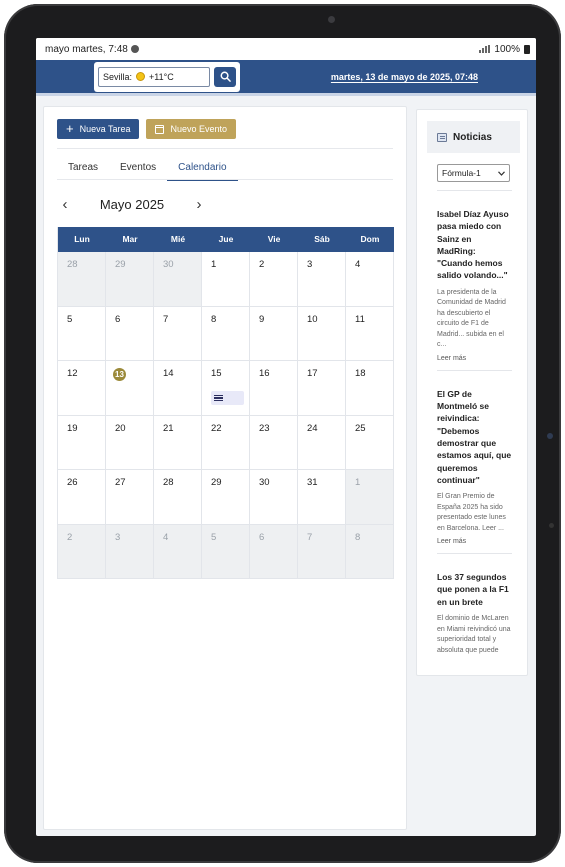 The width and height of the screenshot is (565, 867). What do you see at coordinates (370, 442) in the screenshot?
I see `calendar-day: 25` at bounding box center [370, 442].